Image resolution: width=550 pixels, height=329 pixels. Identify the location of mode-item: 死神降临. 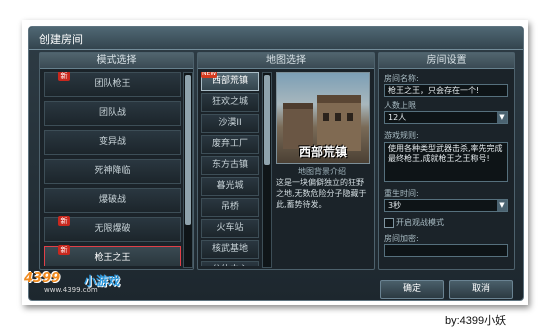
(112, 171).